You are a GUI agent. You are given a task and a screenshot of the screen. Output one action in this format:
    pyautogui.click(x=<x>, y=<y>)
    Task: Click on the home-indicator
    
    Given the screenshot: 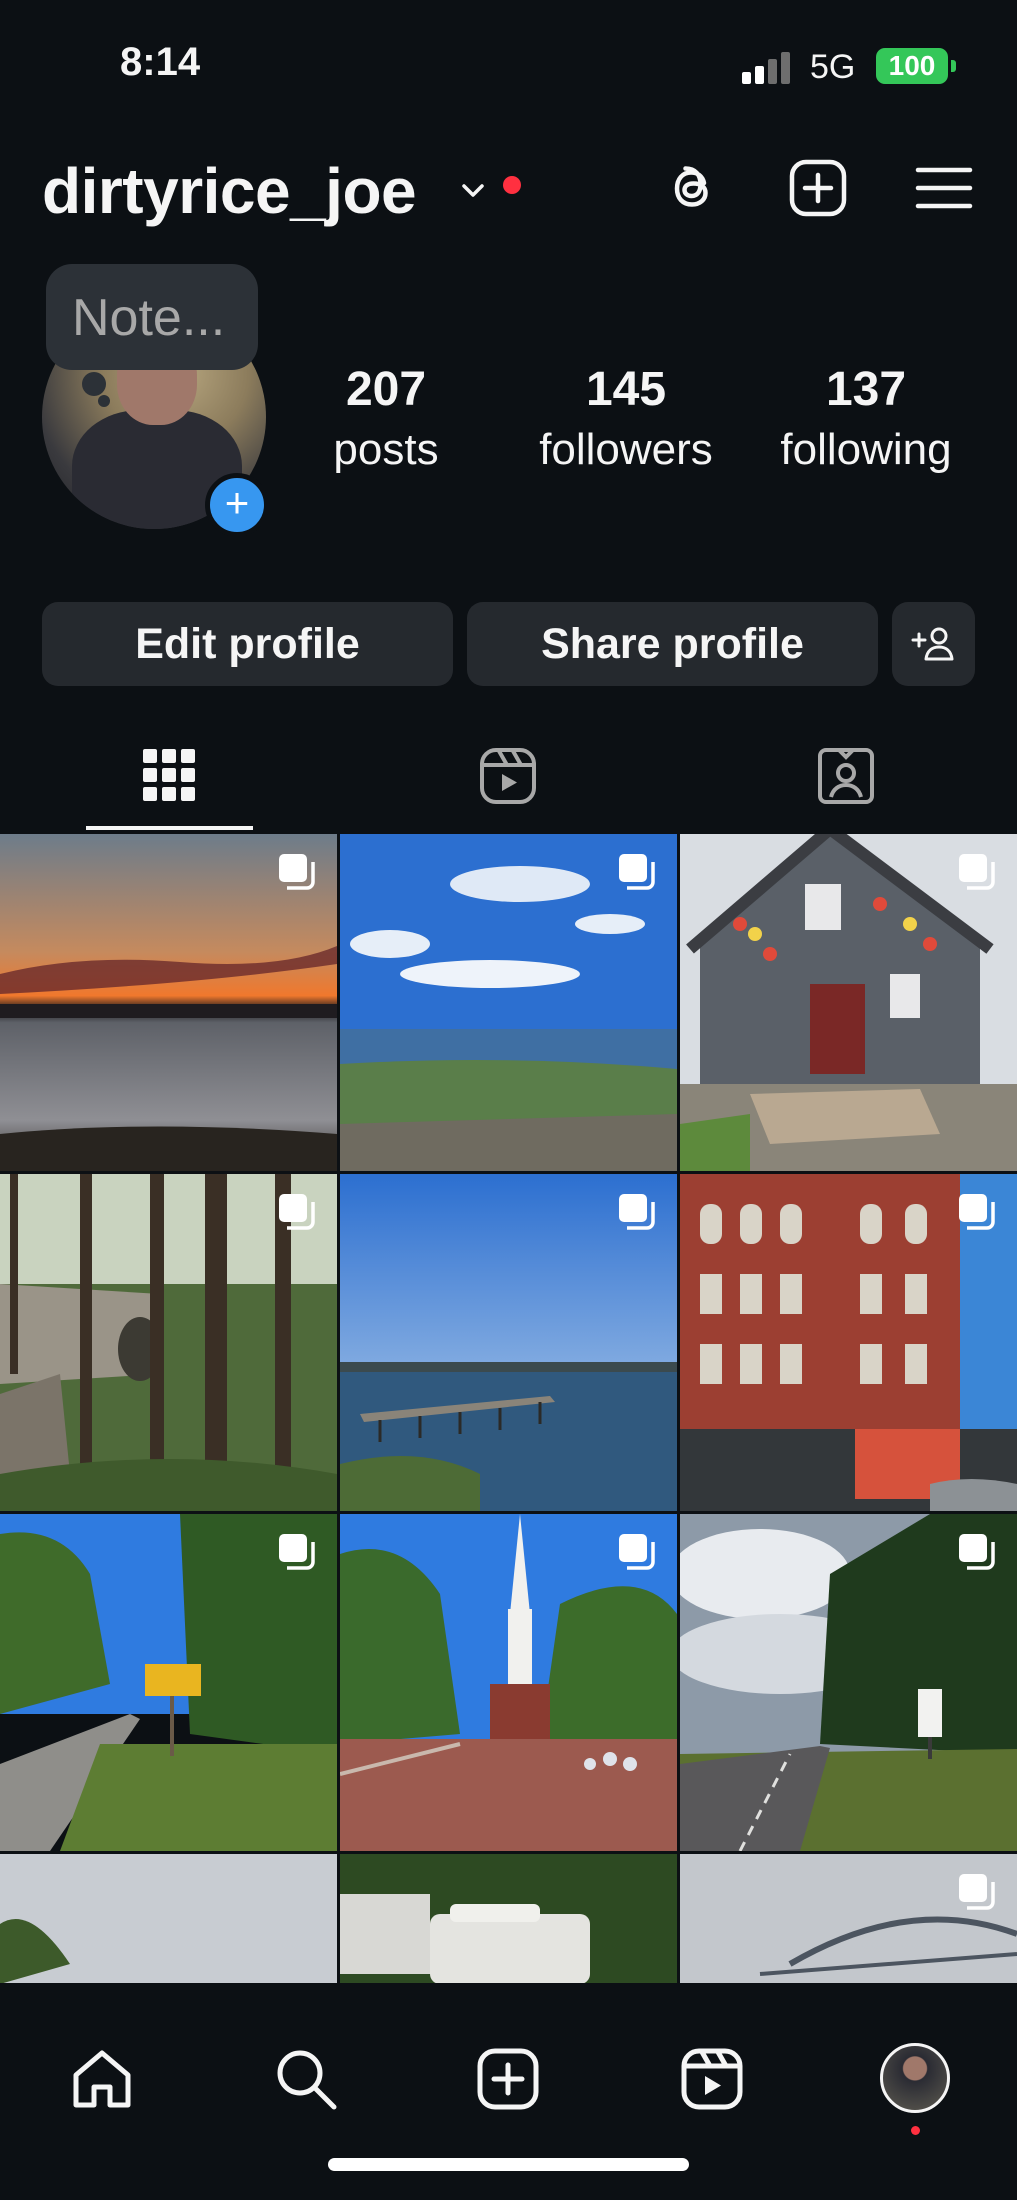 What is the action you would take?
    pyautogui.click(x=508, y=2164)
    